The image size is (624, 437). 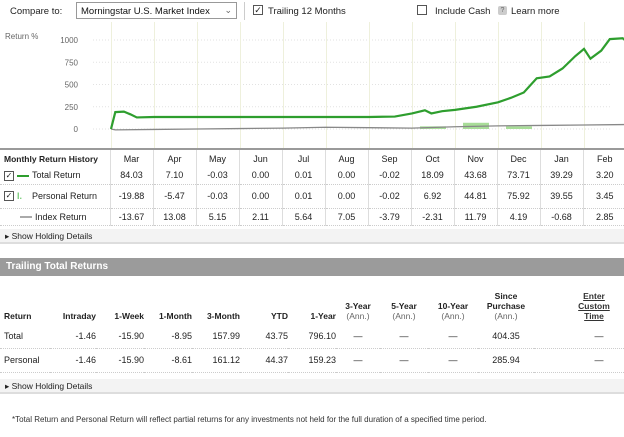 I want to click on column-header: Intraday, so click(x=79, y=316).